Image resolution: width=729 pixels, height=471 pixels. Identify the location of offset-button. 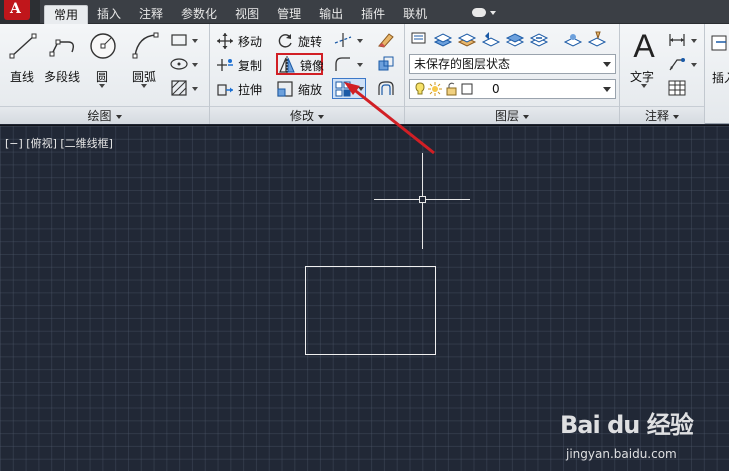
(386, 88).